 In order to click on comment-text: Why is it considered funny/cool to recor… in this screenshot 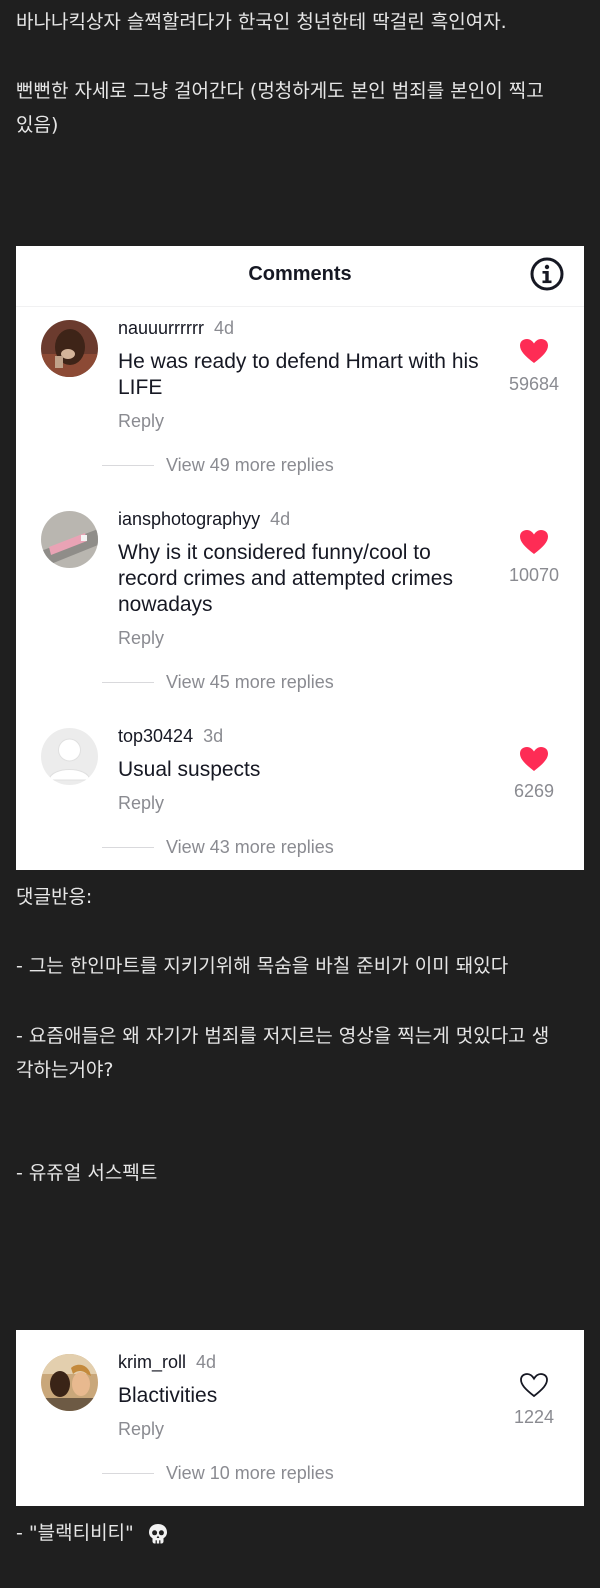, I will do `click(285, 578)`.